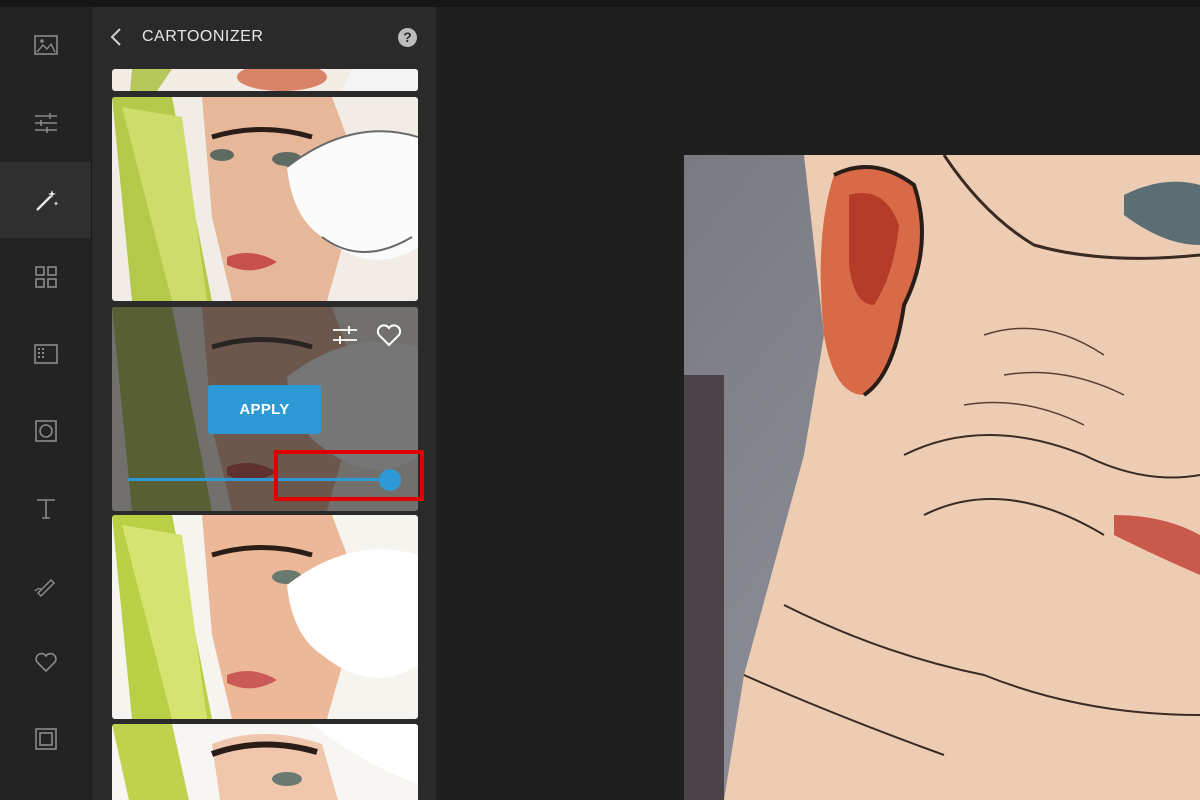 Image resolution: width=1200 pixels, height=800 pixels. I want to click on frame-circle-icon, so click(45, 431).